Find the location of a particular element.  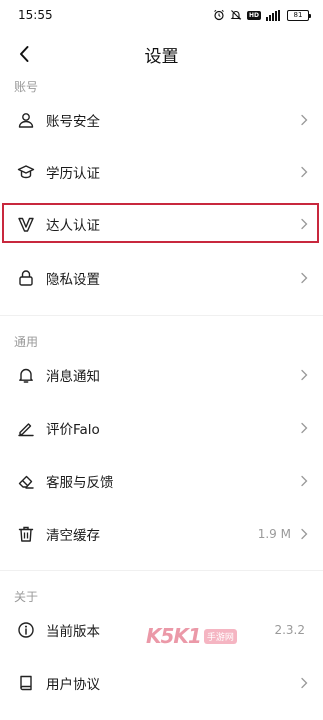

page-title: 设置 is located at coordinates (161, 56).